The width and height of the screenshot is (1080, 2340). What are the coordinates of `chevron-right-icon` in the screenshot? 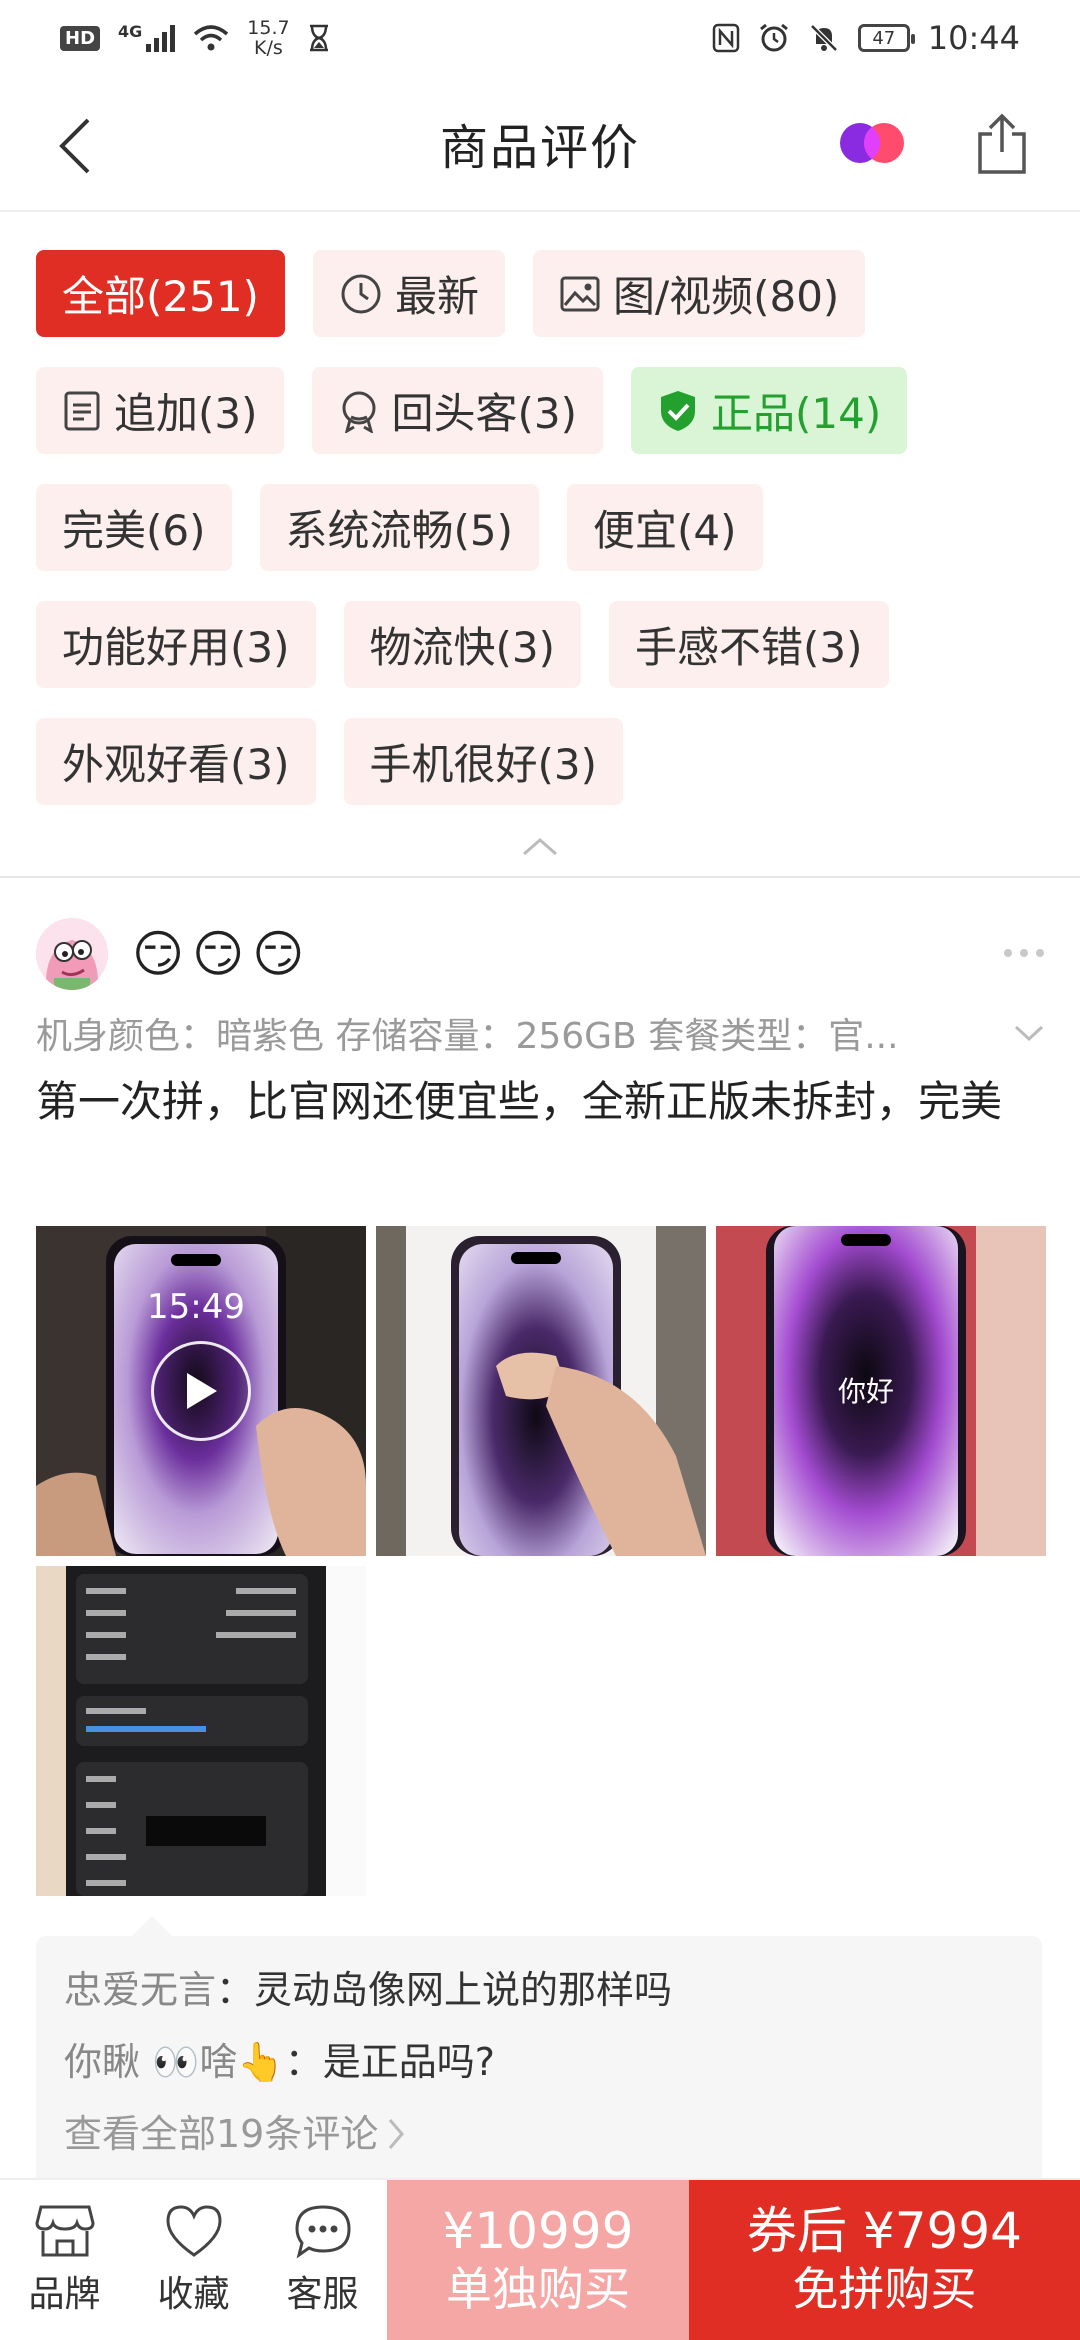 It's located at (397, 2134).